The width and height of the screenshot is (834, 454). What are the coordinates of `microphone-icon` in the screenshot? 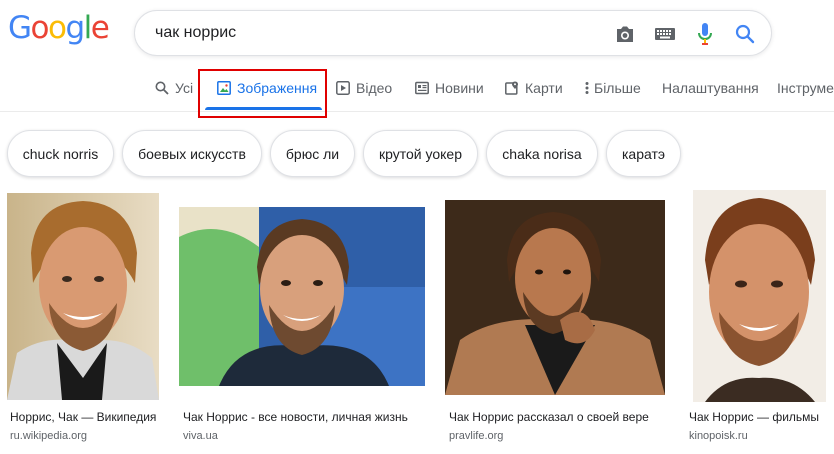 It's located at (705, 34).